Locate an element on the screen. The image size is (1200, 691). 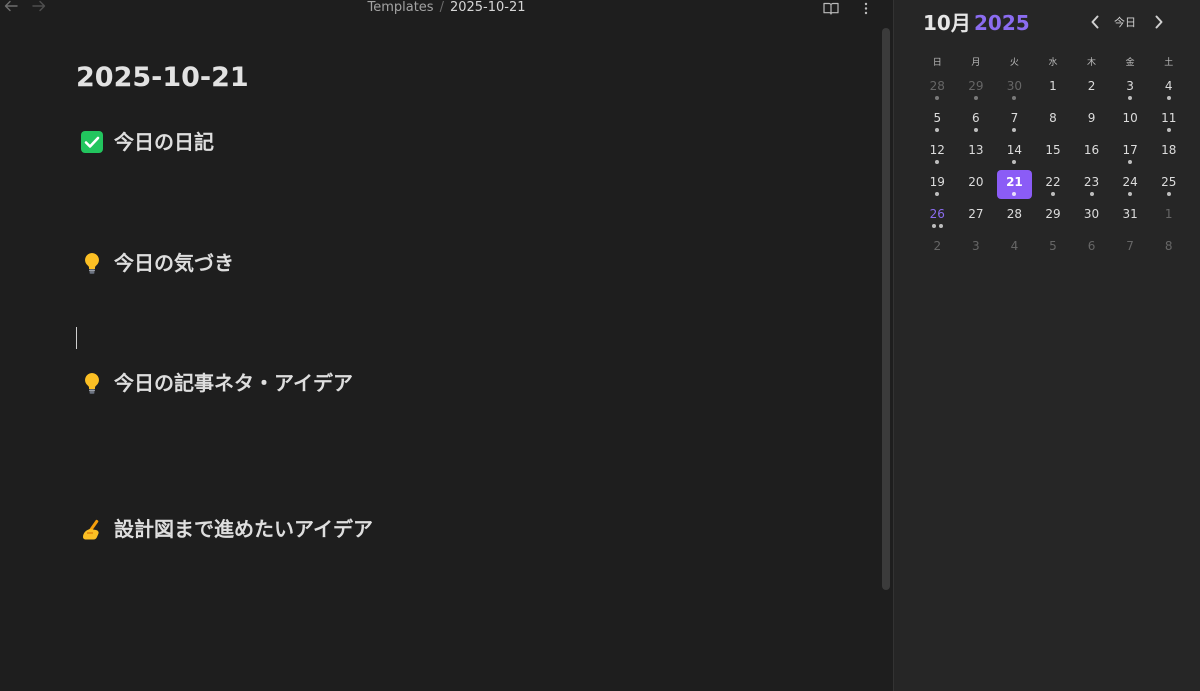
chevron-right-icon is located at coordinates (1160, 23).